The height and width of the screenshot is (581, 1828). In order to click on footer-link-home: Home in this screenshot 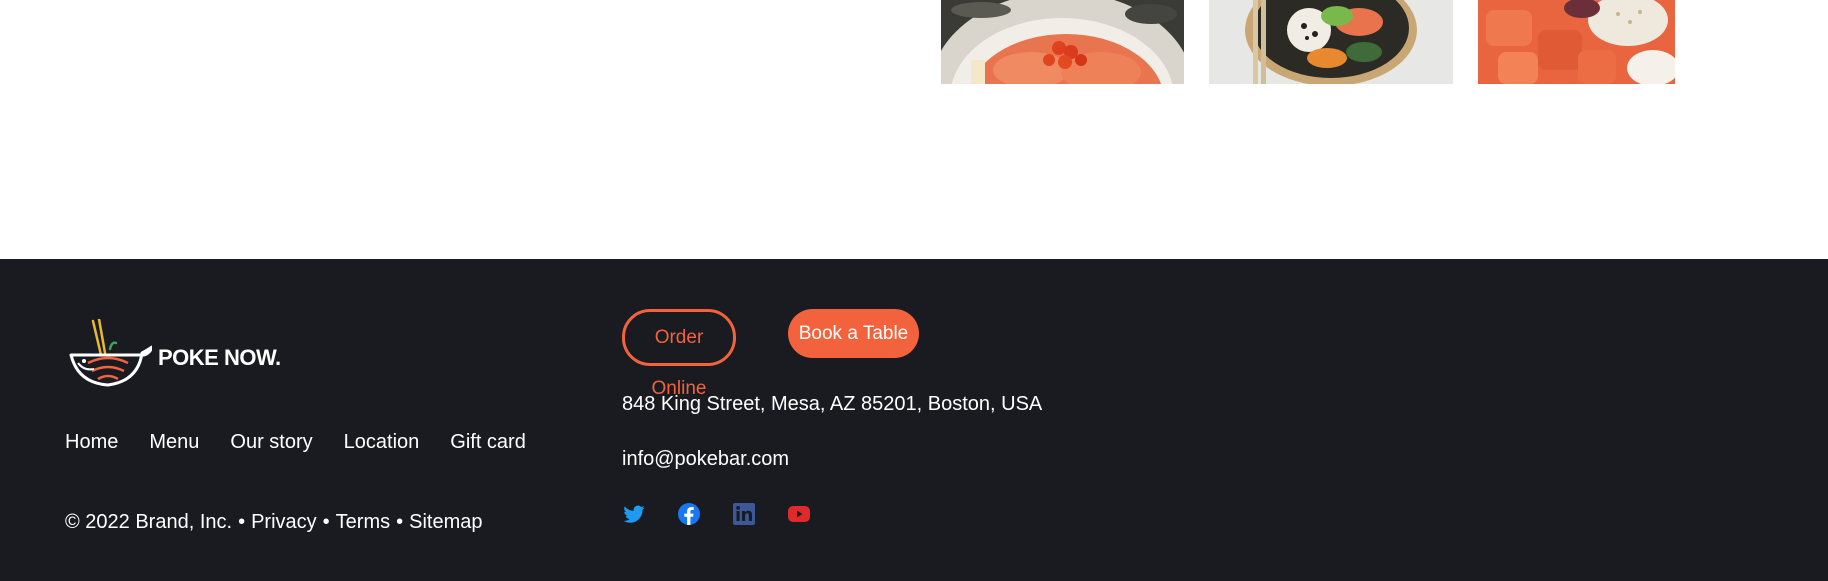, I will do `click(91, 442)`.